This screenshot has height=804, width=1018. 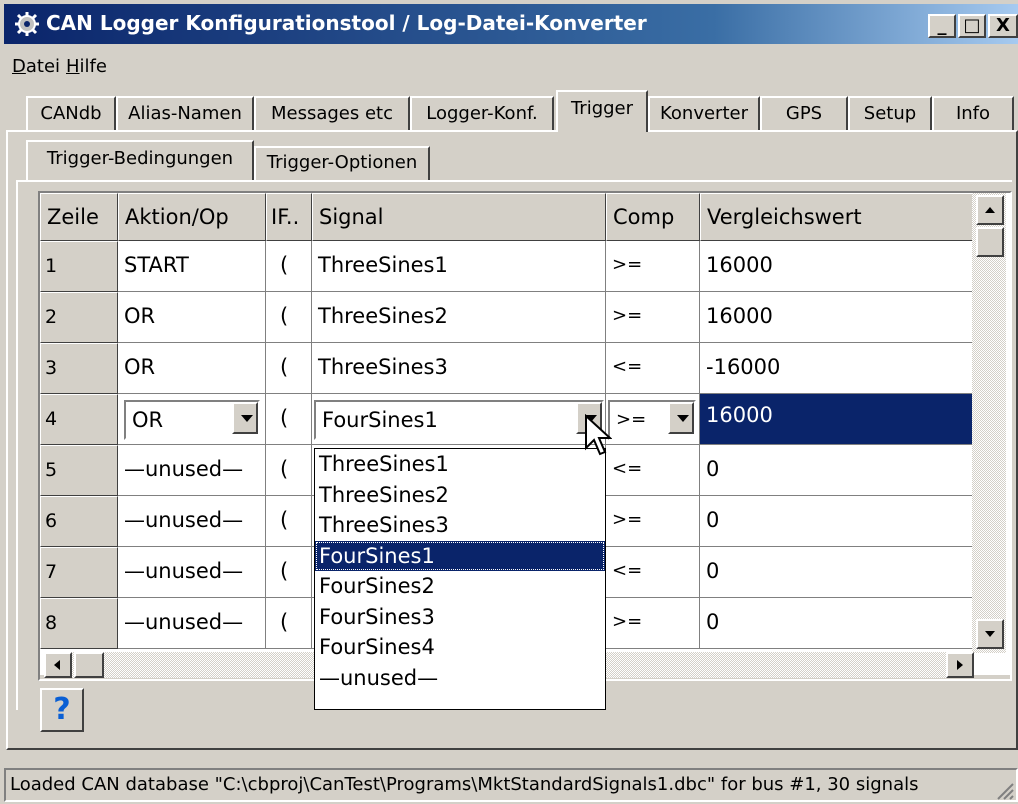 I want to click on vertical-scrollbar, so click(x=989, y=423).